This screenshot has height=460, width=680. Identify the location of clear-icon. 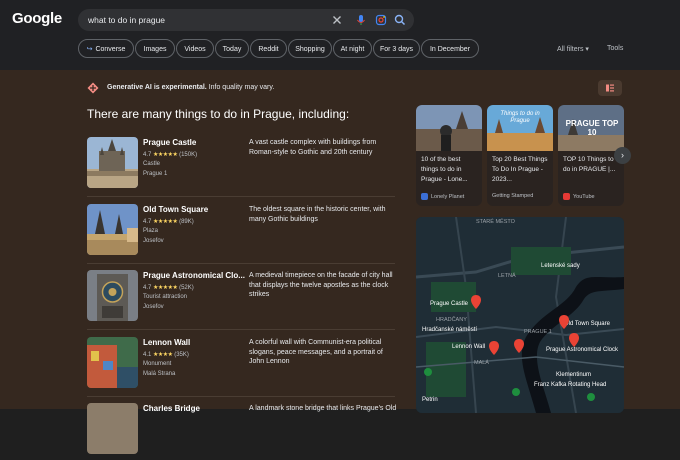
(337, 20).